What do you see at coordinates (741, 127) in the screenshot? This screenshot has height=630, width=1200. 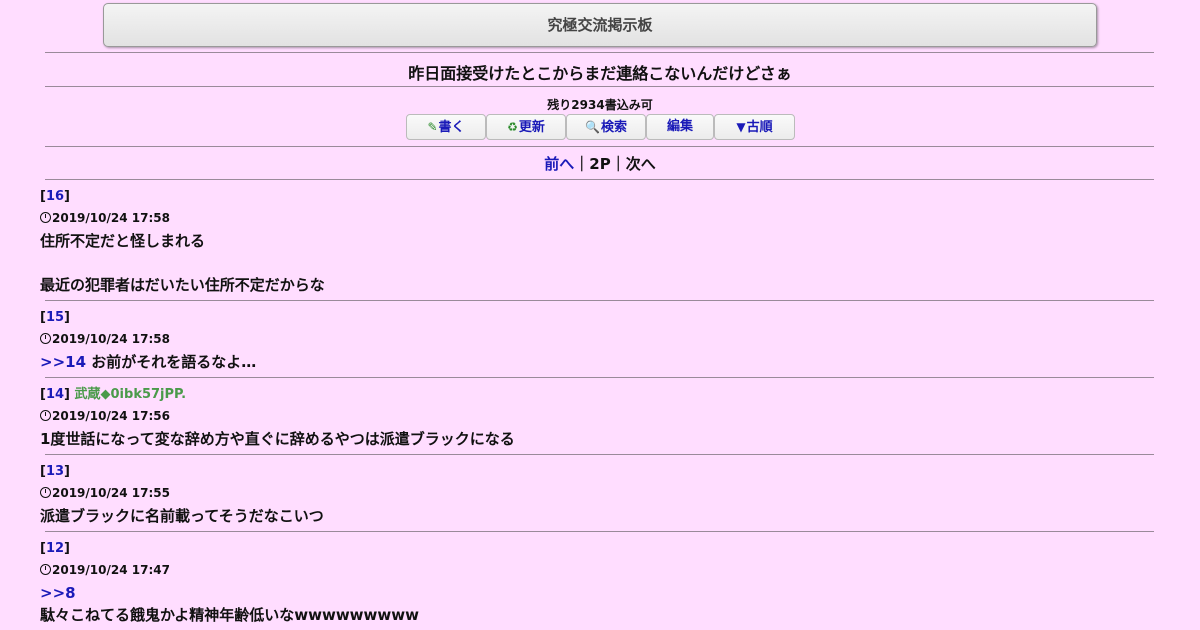 I see `triangle-down-icon: ▼` at bounding box center [741, 127].